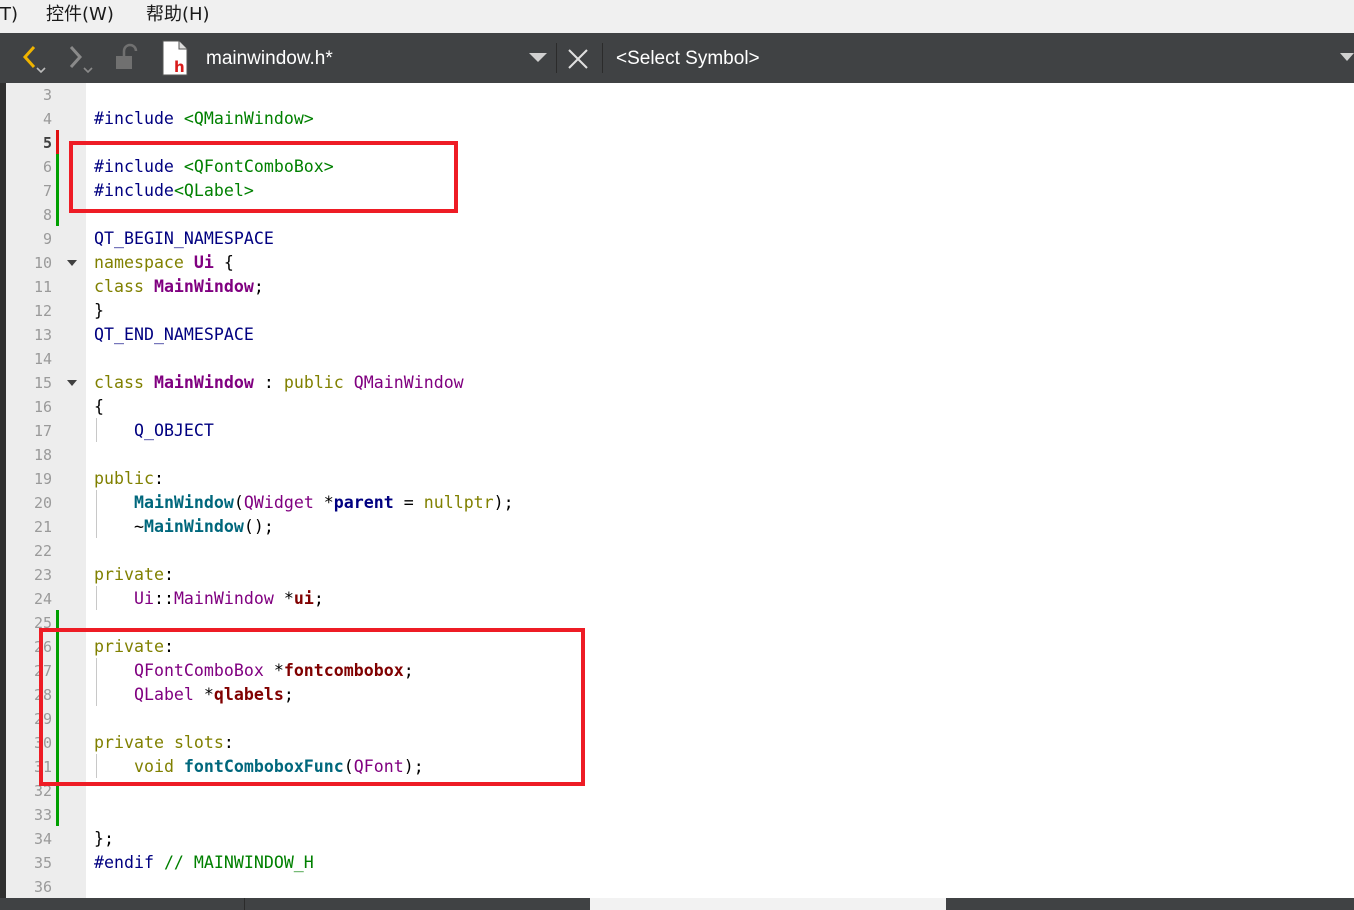 The width and height of the screenshot is (1354, 910). What do you see at coordinates (42, 887) in the screenshot?
I see `line-number: 36` at bounding box center [42, 887].